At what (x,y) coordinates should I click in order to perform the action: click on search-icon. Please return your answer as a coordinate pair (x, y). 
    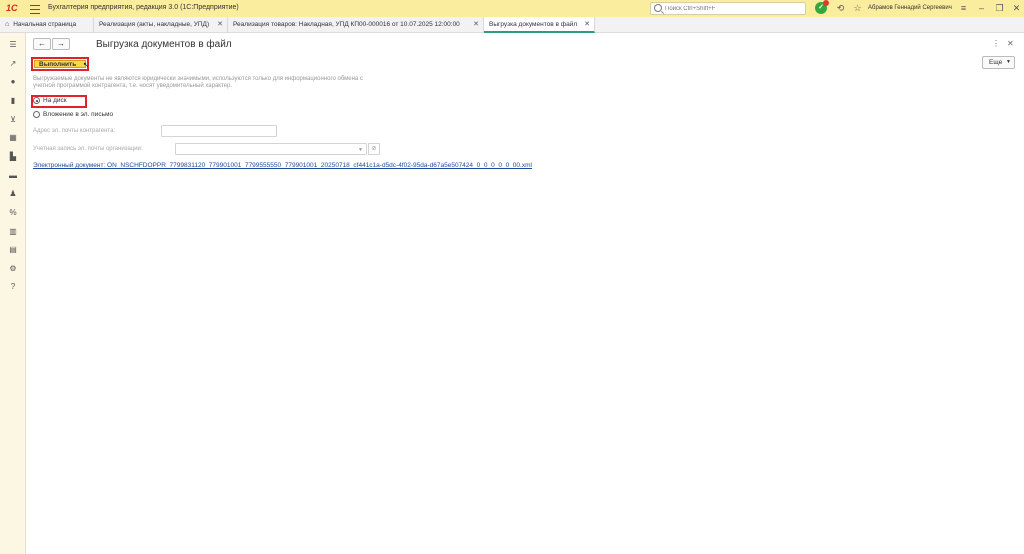
    Looking at the image, I should click on (658, 8).